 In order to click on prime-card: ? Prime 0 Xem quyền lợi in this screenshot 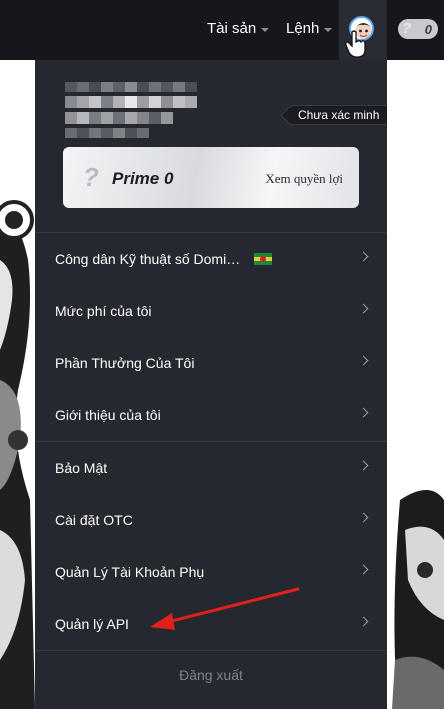, I will do `click(211, 177)`.